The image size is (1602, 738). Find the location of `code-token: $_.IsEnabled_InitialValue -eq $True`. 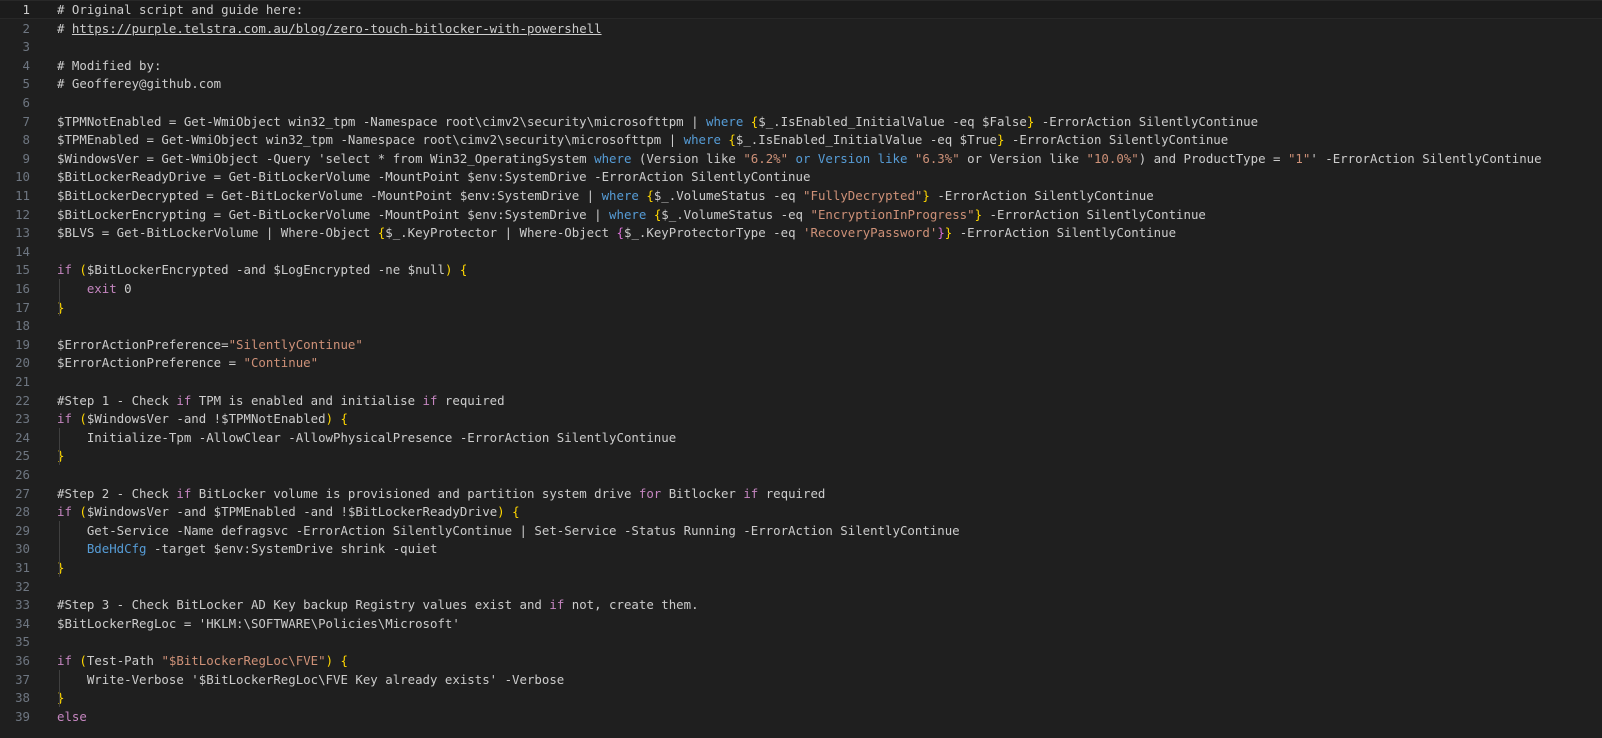

code-token: $_.IsEnabled_InitialValue -eq $True is located at coordinates (866, 140).